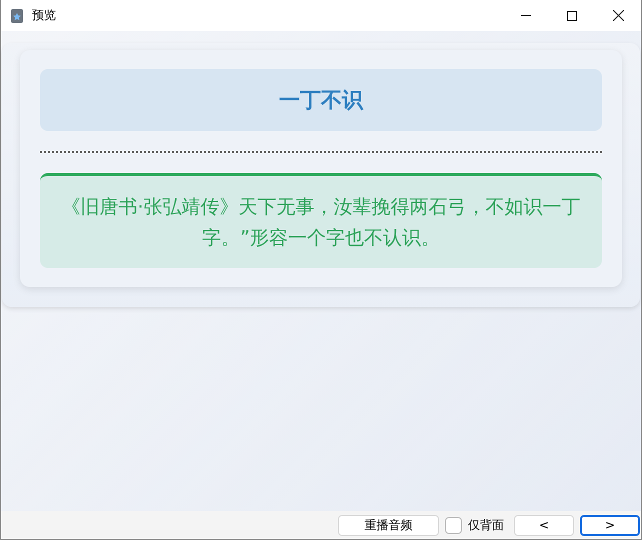 This screenshot has height=540, width=642. I want to click on replay-audio-button: 重播音频, so click(388, 525).